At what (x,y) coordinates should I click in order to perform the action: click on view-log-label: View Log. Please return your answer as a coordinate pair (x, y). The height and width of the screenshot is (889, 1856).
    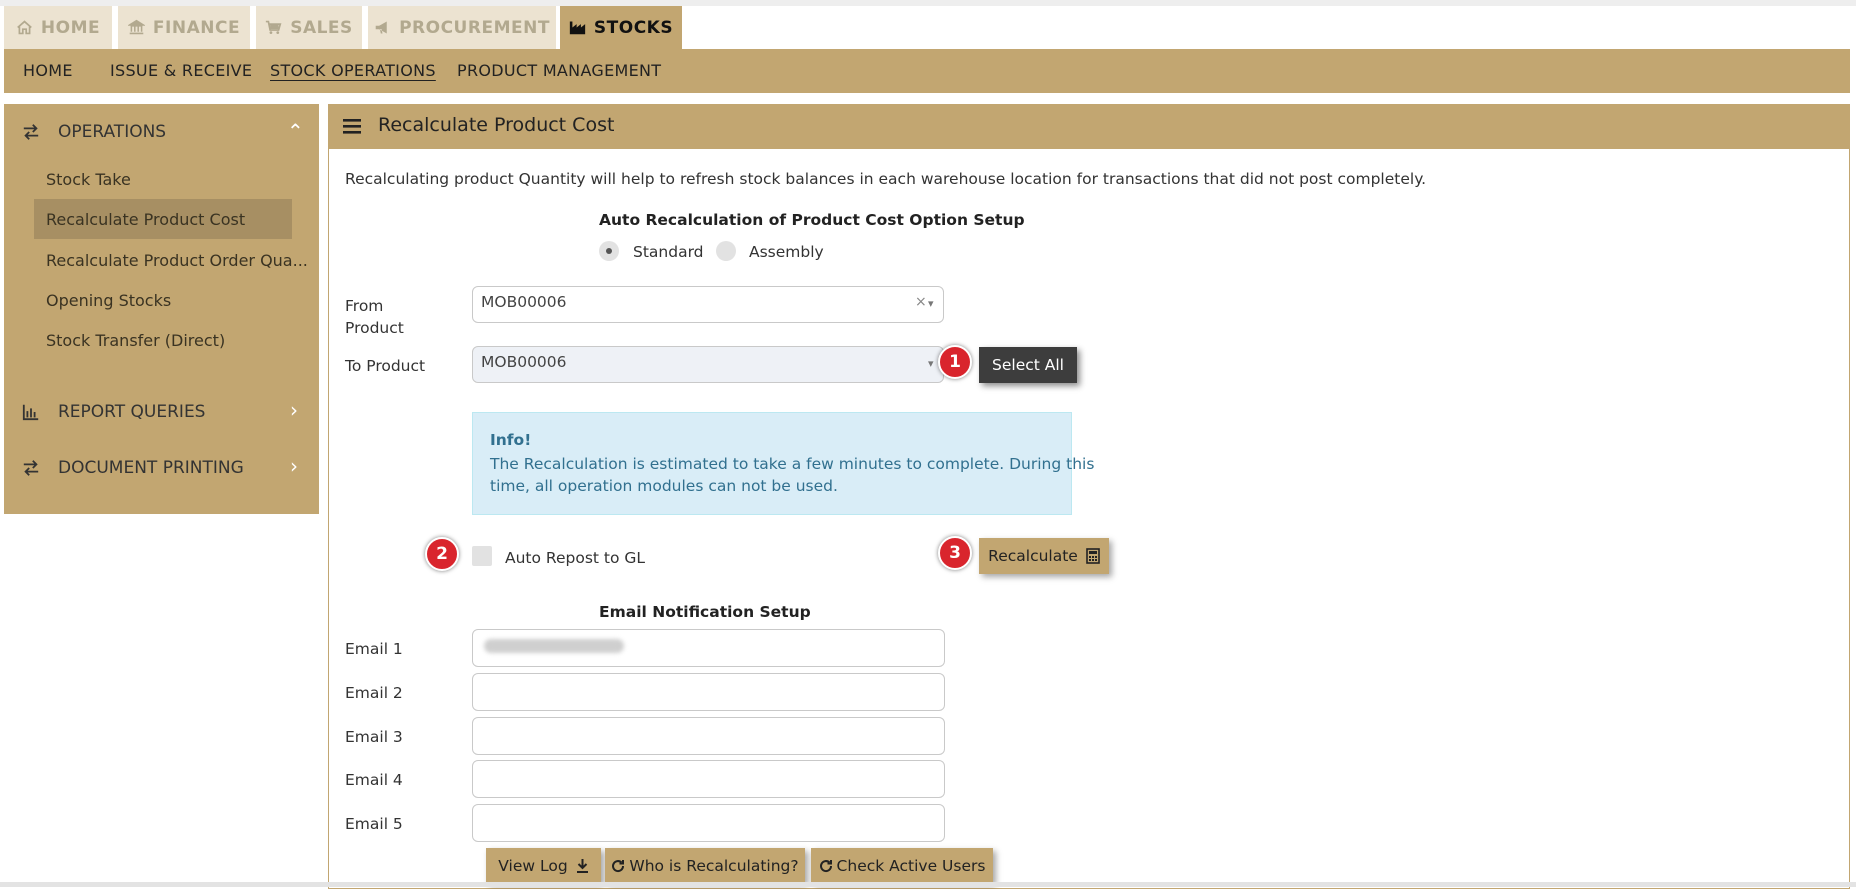
    Looking at the image, I should click on (533, 865).